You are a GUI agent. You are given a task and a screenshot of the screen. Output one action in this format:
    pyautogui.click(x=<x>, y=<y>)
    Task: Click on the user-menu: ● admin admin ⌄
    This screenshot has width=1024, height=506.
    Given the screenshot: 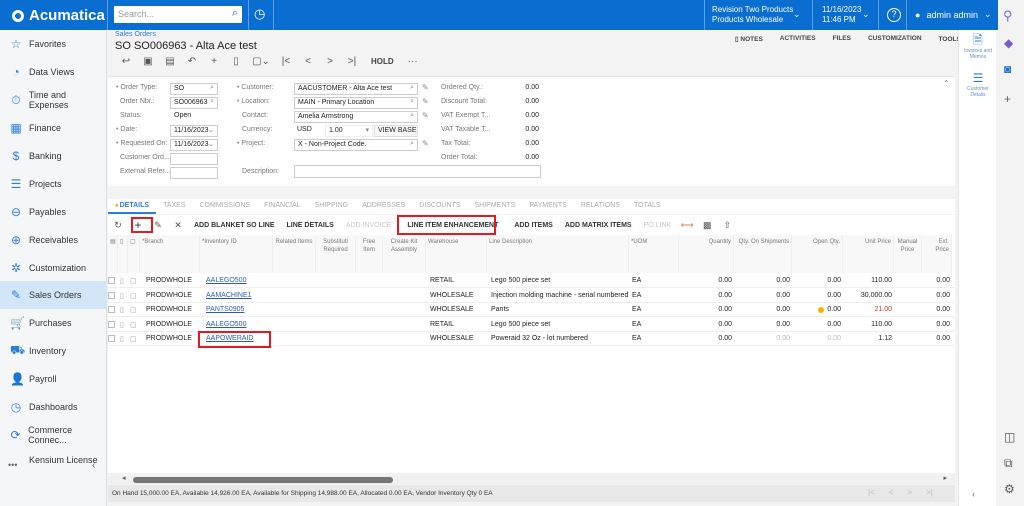 What is the action you would take?
    pyautogui.click(x=953, y=14)
    